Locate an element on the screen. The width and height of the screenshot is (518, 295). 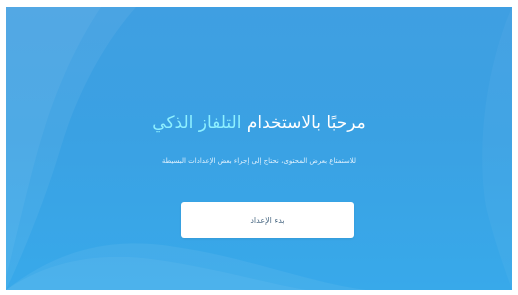
welcome-title-text: مرحبًا بالاستخدام is located at coordinates (306, 123).